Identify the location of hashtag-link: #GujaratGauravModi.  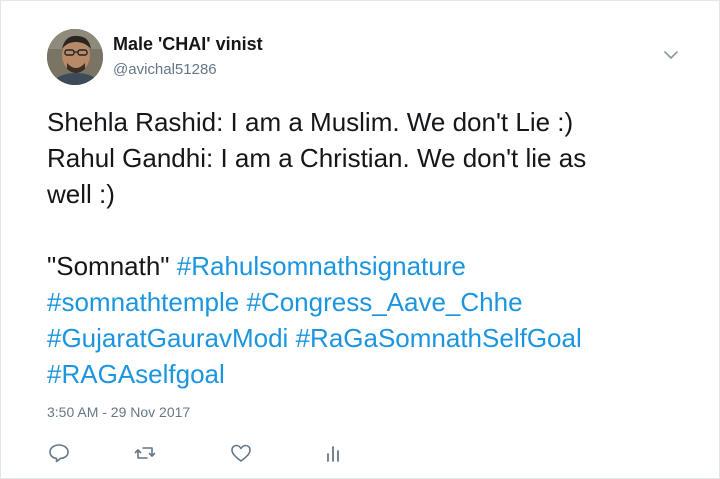
(167, 338).